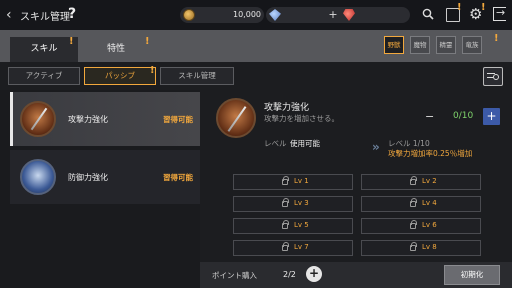 This screenshot has width=512, height=288. Describe the element at coordinates (293, 182) in the screenshot. I see `level-slot: Lv 1` at that location.